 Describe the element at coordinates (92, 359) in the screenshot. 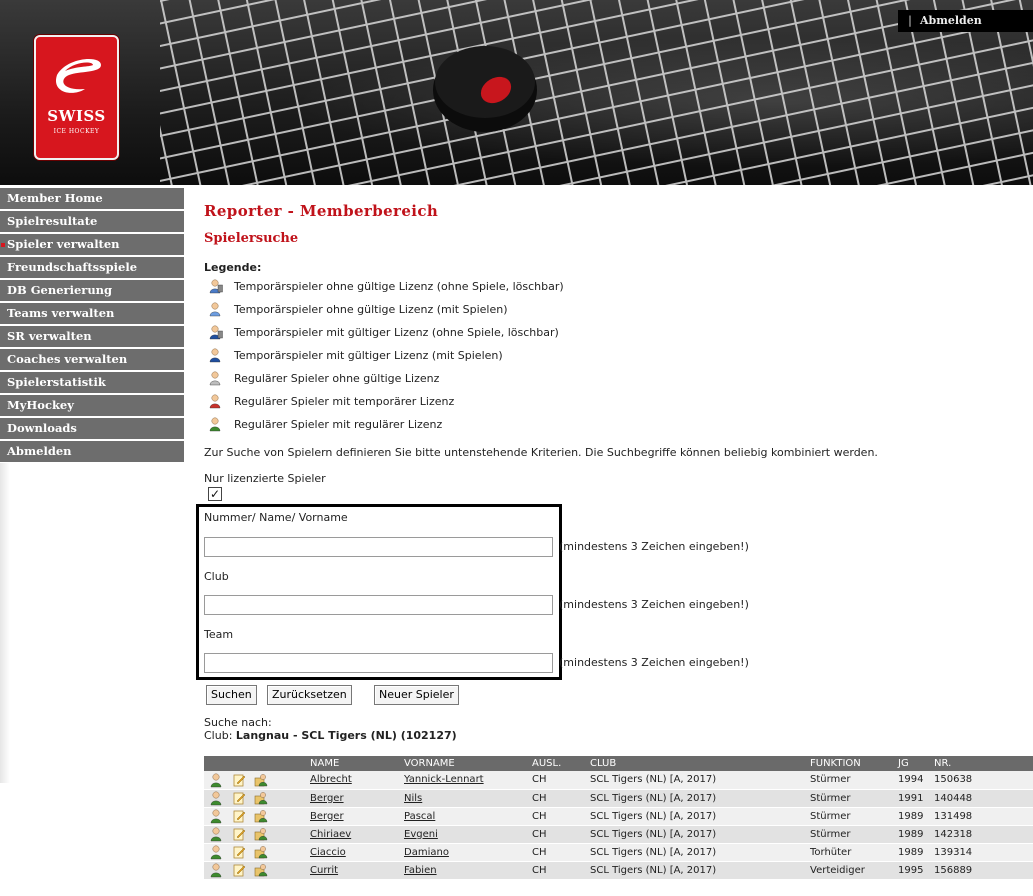

I see `sidebar-item-coaches-verwalten: Coaches verwalten` at that location.